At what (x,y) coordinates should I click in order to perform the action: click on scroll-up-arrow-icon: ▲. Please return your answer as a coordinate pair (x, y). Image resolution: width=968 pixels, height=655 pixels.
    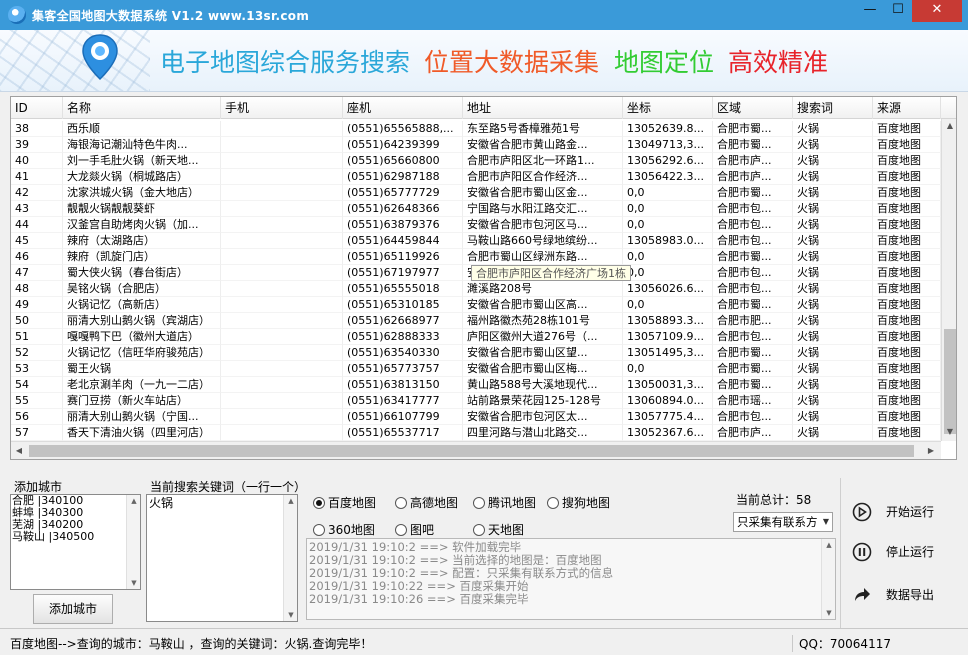
    Looking at the image, I should click on (949, 126).